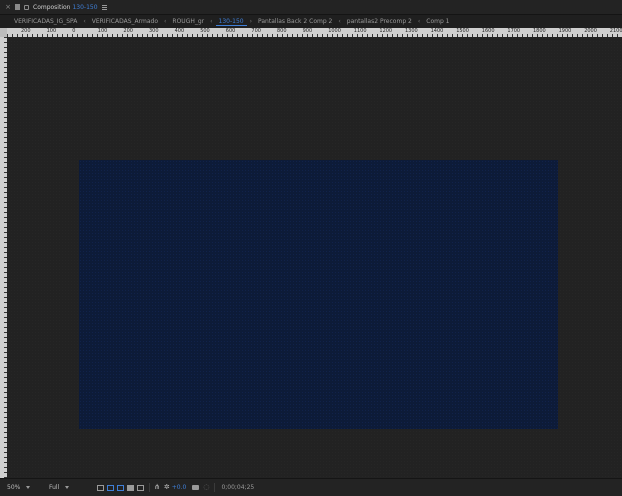  What do you see at coordinates (157, 487) in the screenshot?
I see `flowchart-icon: ⋔` at bounding box center [157, 487].